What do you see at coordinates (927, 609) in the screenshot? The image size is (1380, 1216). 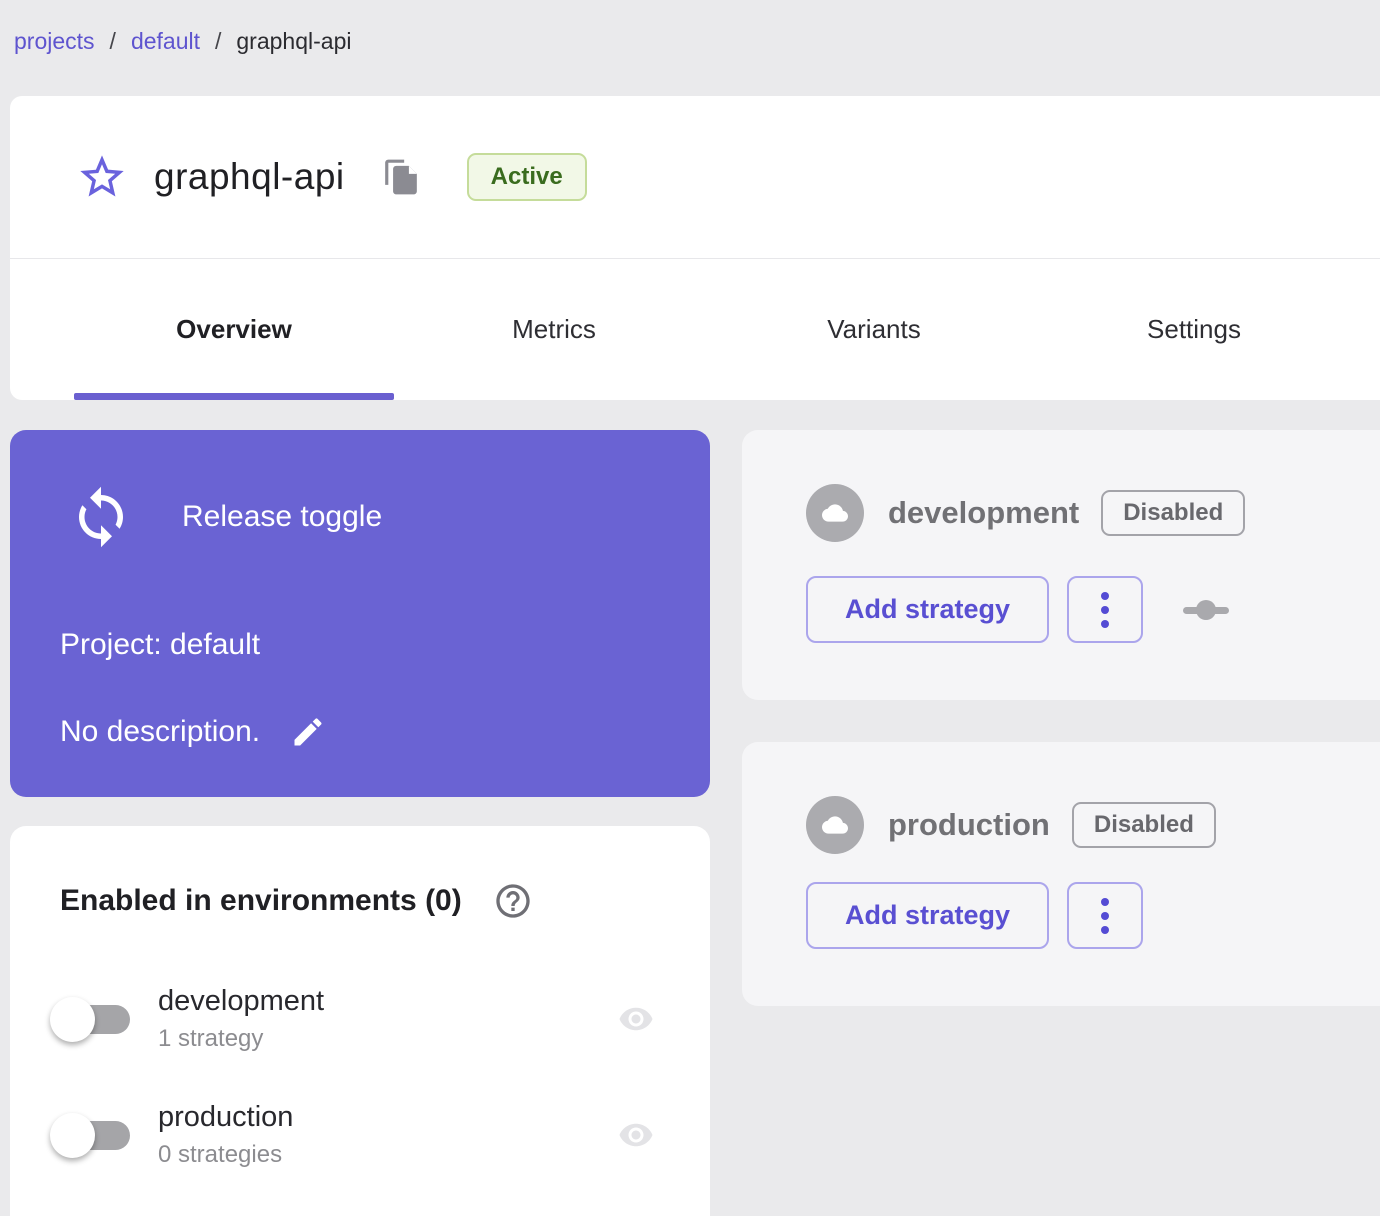 I see `add-strategy-button-development: Add strategy` at bounding box center [927, 609].